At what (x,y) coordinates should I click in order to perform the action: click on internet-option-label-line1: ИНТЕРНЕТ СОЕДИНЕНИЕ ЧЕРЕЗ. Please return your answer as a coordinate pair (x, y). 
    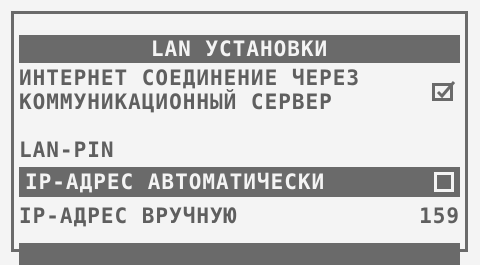
    Looking at the image, I should click on (190, 78).